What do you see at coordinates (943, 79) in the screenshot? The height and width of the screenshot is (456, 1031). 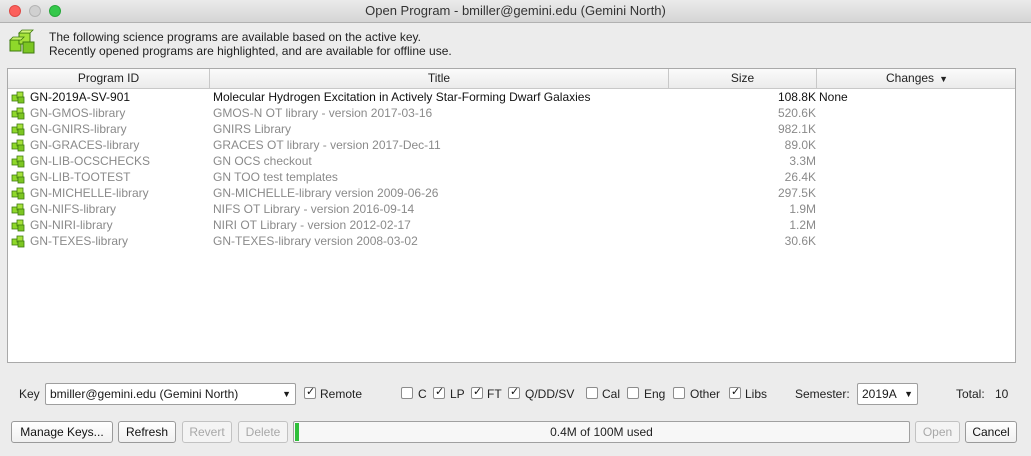 I see `sort-descending-icon: ▼` at bounding box center [943, 79].